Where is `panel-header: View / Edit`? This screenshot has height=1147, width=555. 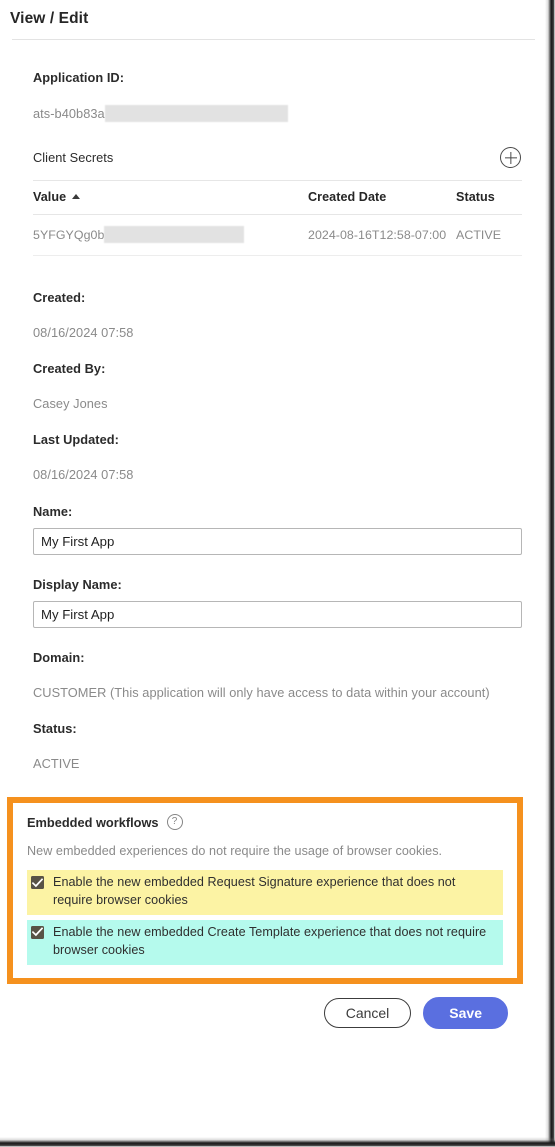 panel-header: View / Edit is located at coordinates (272, 19).